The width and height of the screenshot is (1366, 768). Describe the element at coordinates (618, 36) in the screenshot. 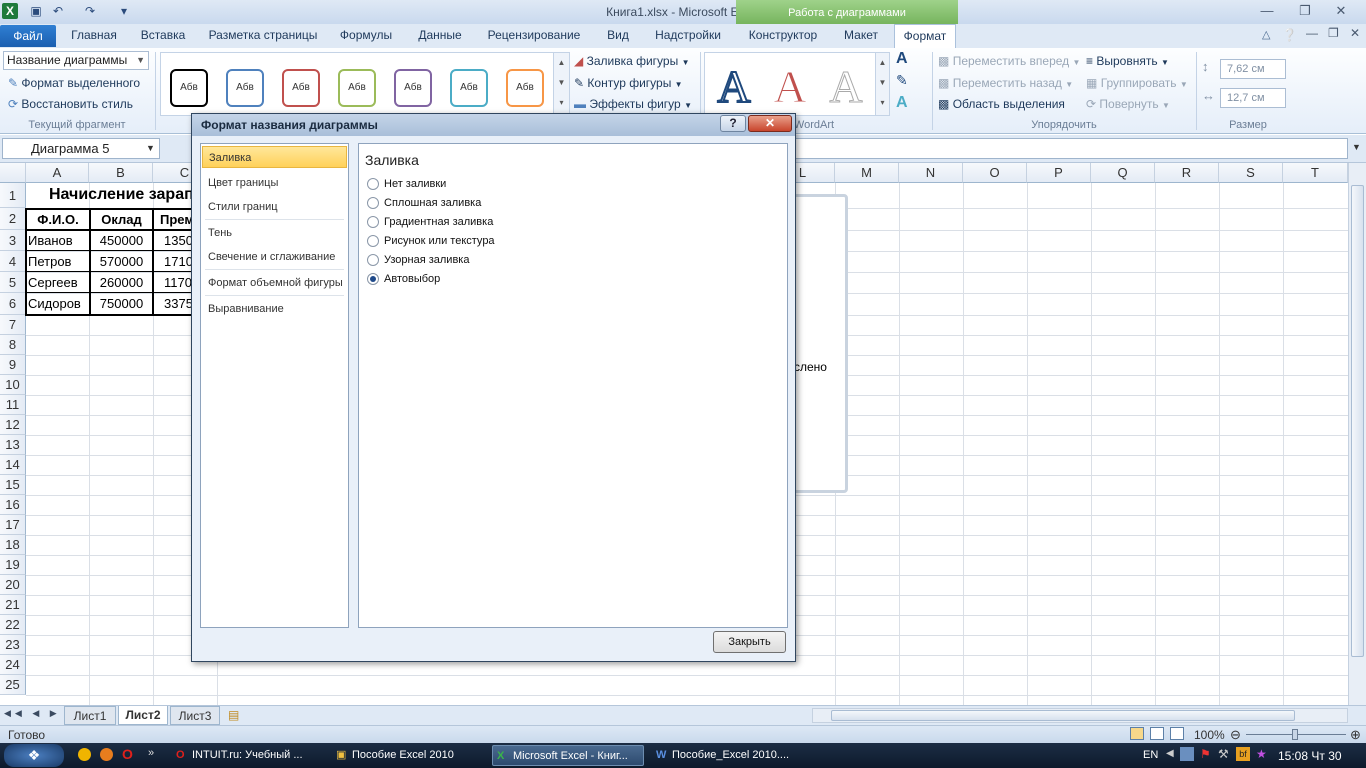

I see `tab-view: Вид` at that location.